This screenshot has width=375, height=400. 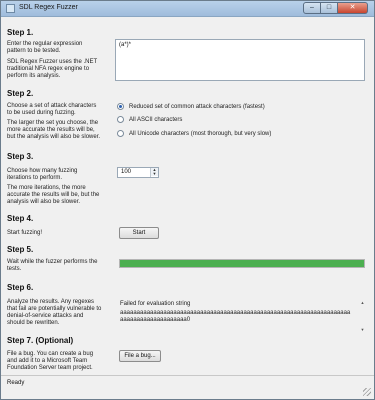 I want to click on radio-all-ascii: All ASCII characters, so click(x=149, y=119).